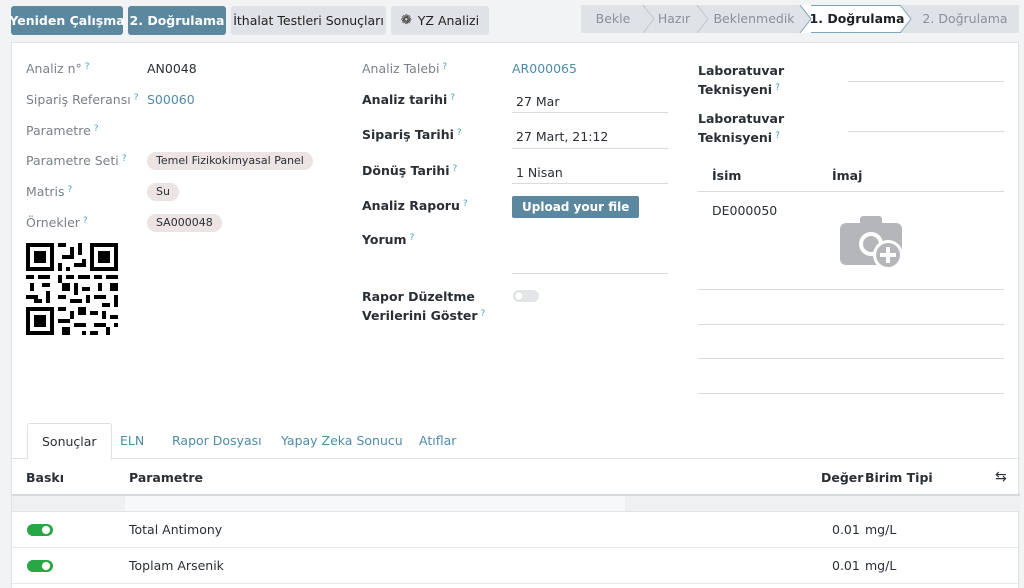 The width and height of the screenshot is (1024, 588). What do you see at coordinates (166, 477) in the screenshot?
I see `parameter-column-header: Parametre` at bounding box center [166, 477].